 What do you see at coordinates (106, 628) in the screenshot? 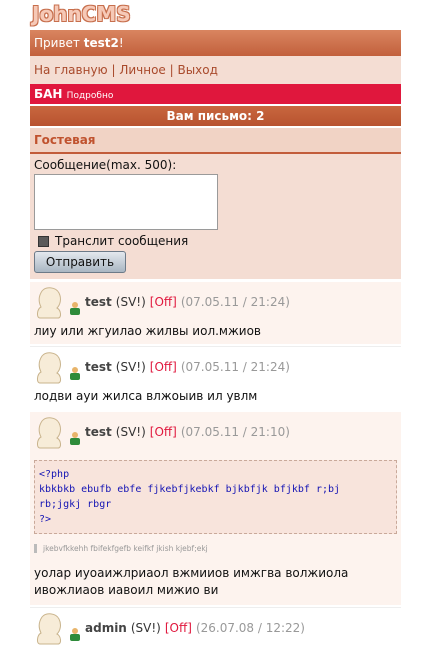
I see `post-username: admin` at bounding box center [106, 628].